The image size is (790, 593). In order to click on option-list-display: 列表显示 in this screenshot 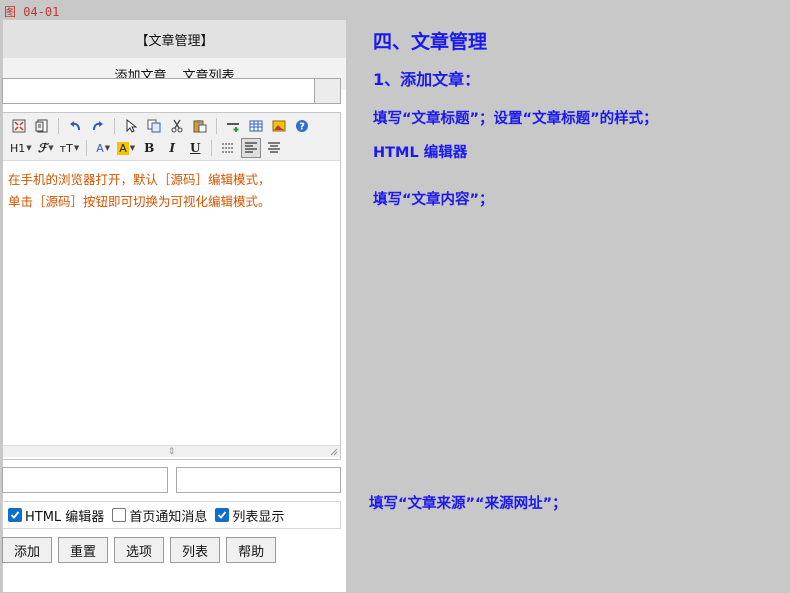, I will do `click(249, 515)`.